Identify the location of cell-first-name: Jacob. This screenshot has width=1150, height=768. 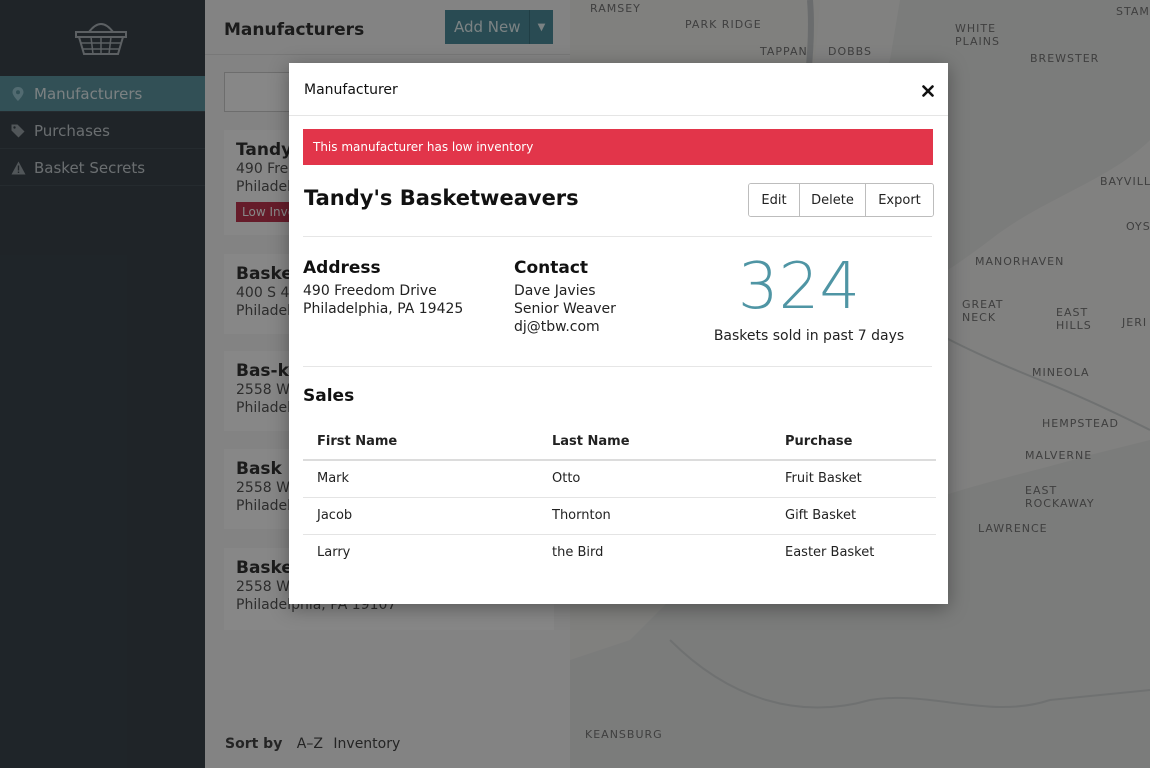
(420, 516).